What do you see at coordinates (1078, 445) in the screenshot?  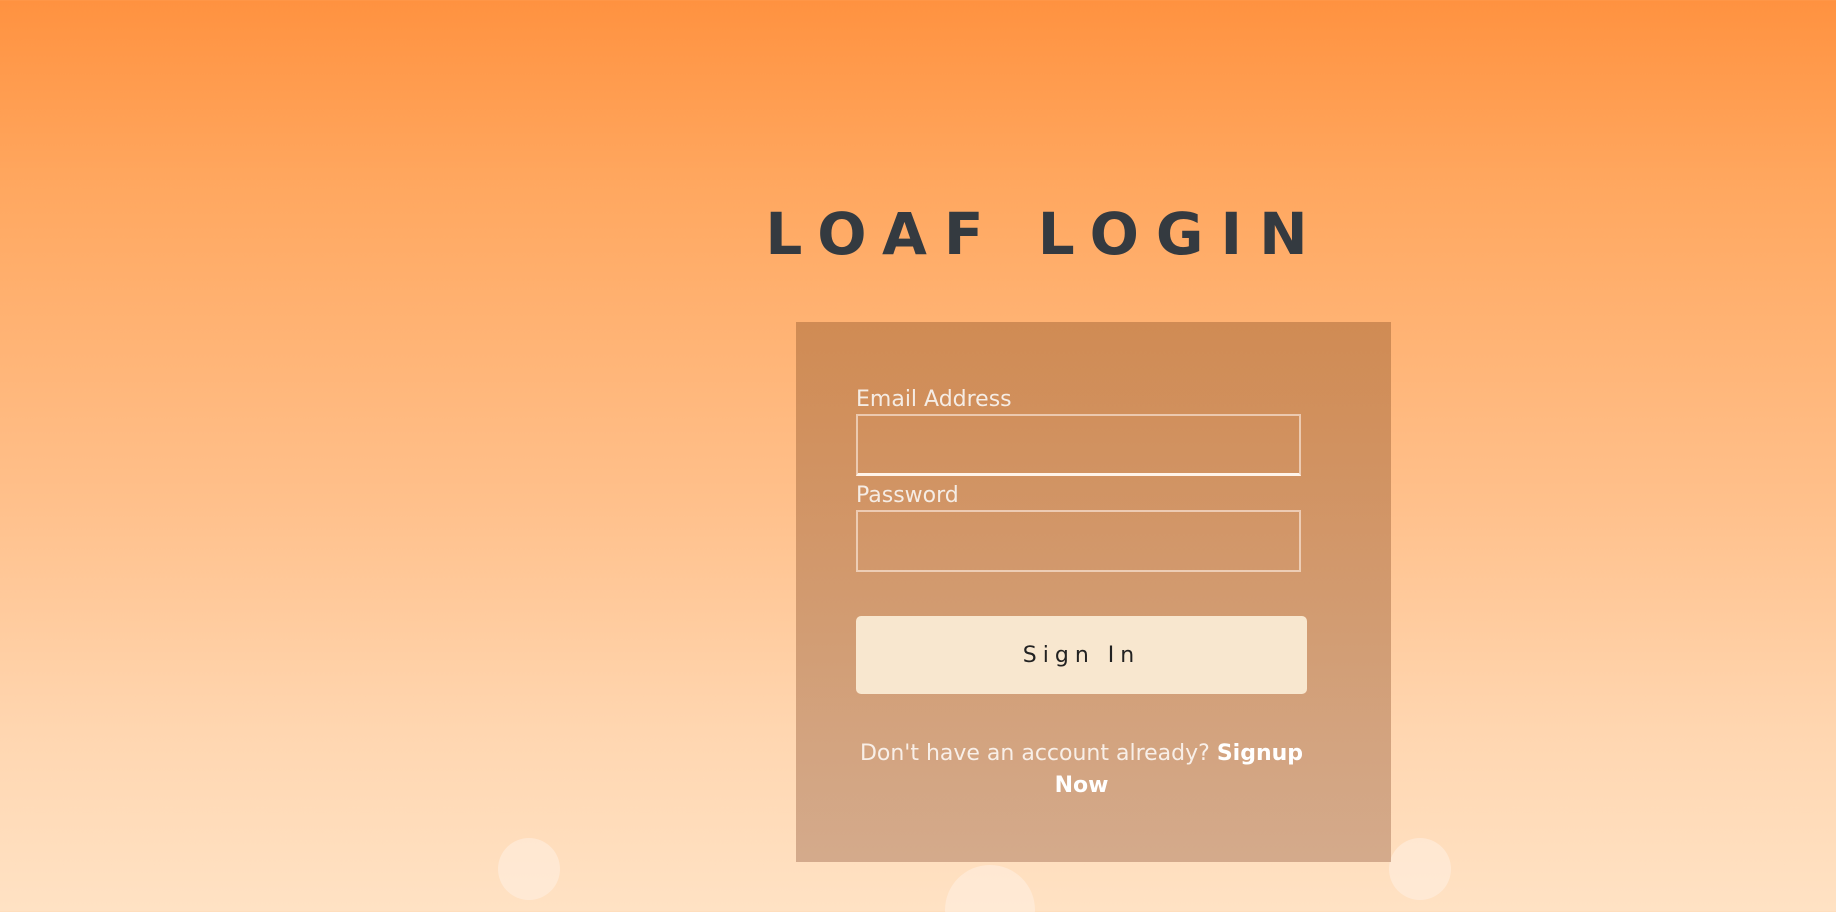 I see `email-field` at bounding box center [1078, 445].